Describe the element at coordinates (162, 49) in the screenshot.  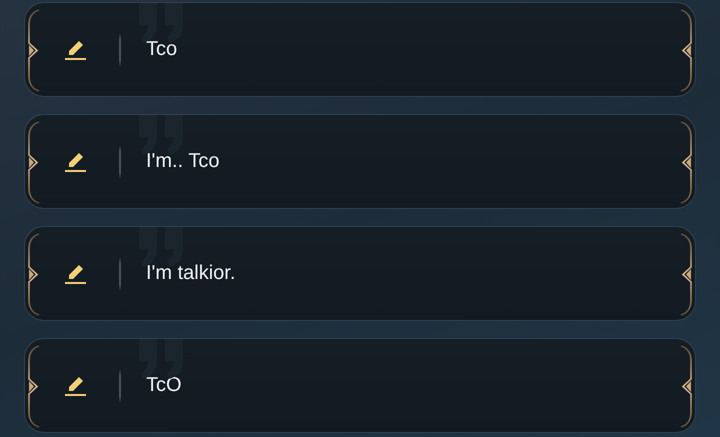
I see `message-text: Tco` at that location.